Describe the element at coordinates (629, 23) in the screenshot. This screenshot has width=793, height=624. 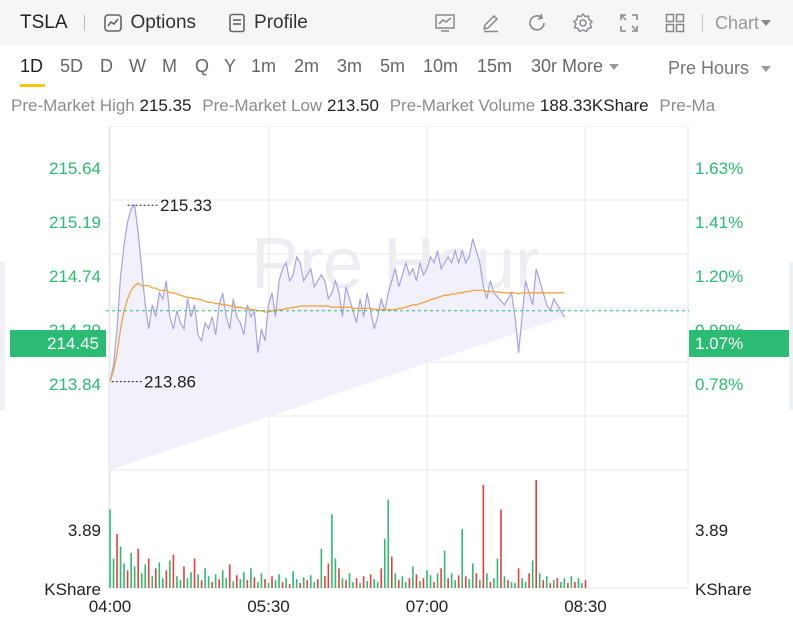
I see `fullscreen-button` at that location.